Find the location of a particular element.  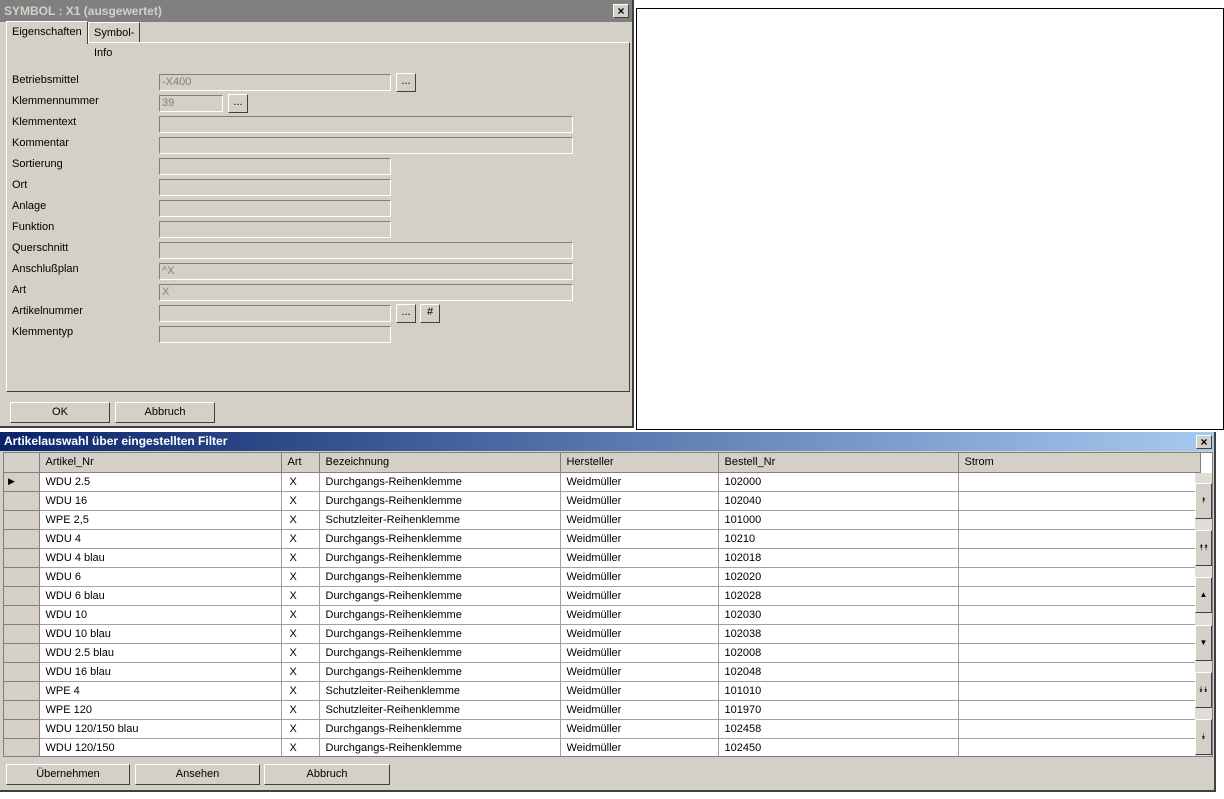

ok-button: OK is located at coordinates (60, 412).